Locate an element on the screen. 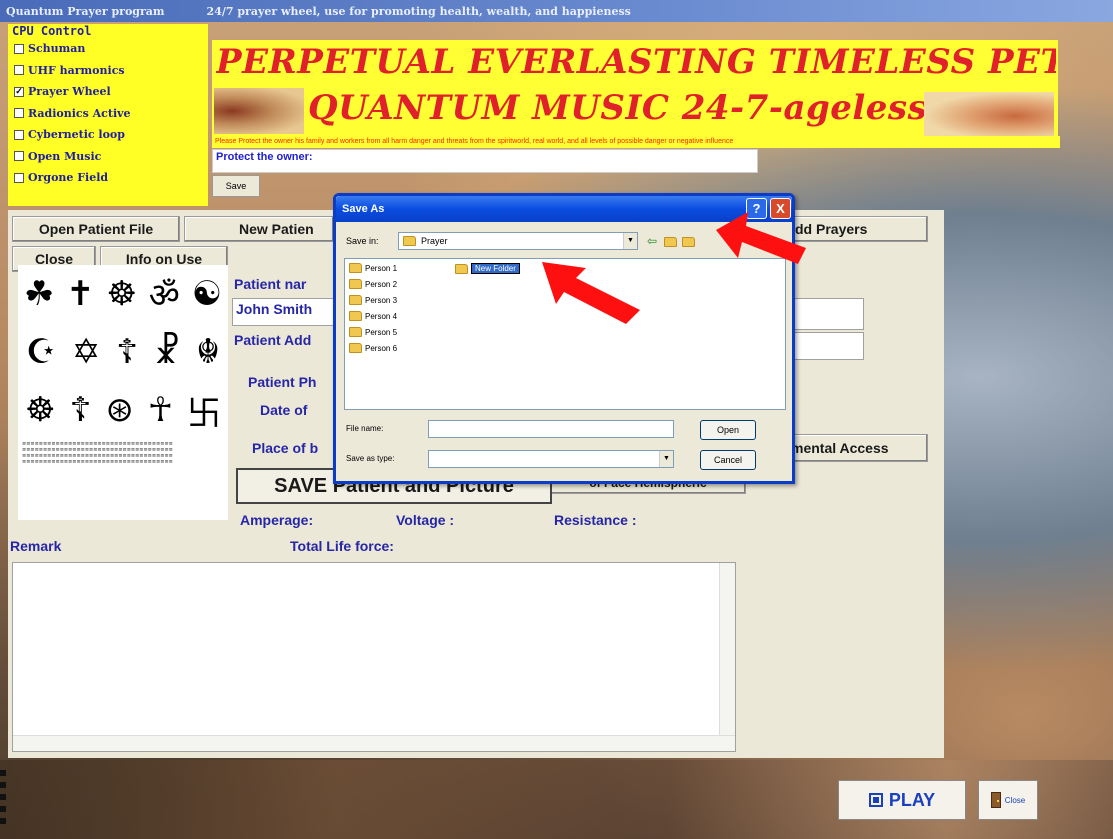  open-button: Open is located at coordinates (728, 430).